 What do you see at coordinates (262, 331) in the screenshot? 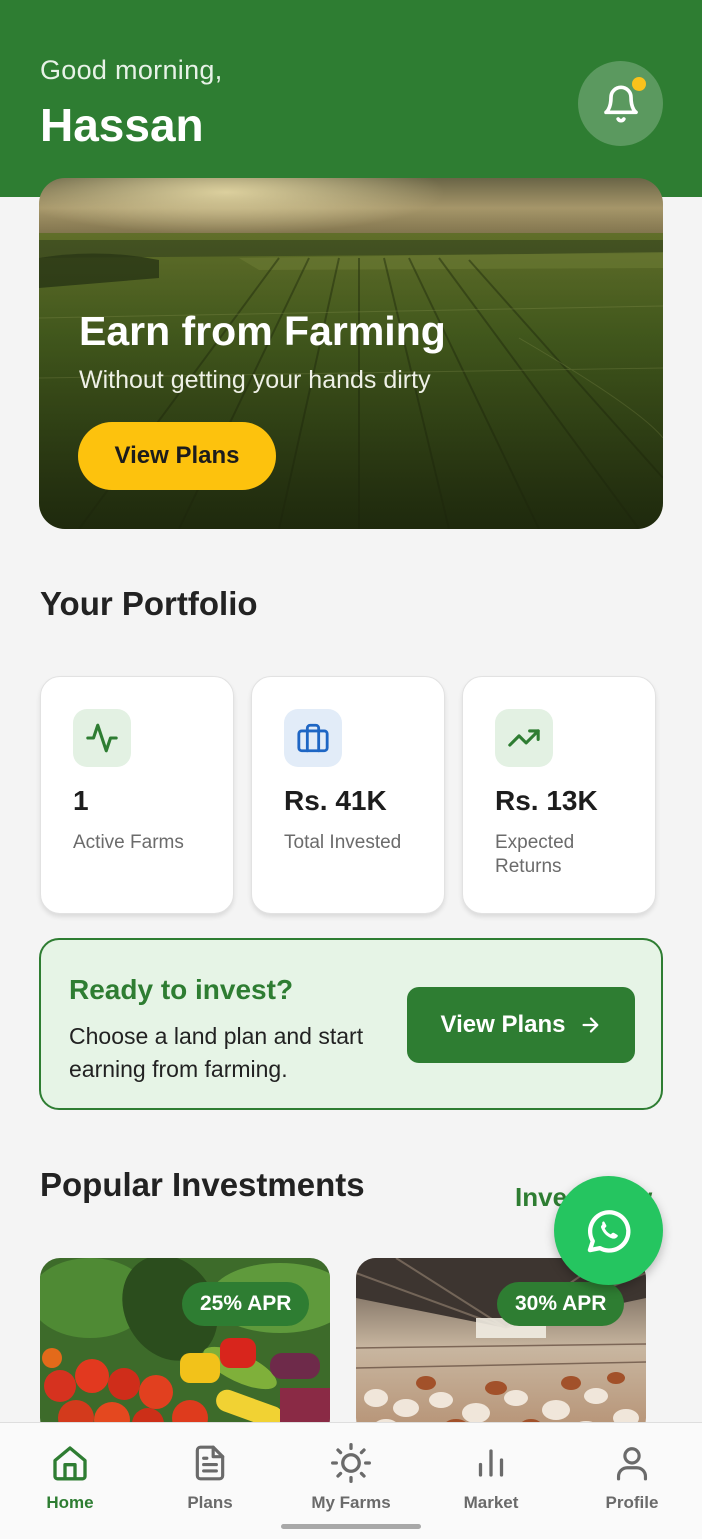
I see `hero-title: Earn from Farming` at bounding box center [262, 331].